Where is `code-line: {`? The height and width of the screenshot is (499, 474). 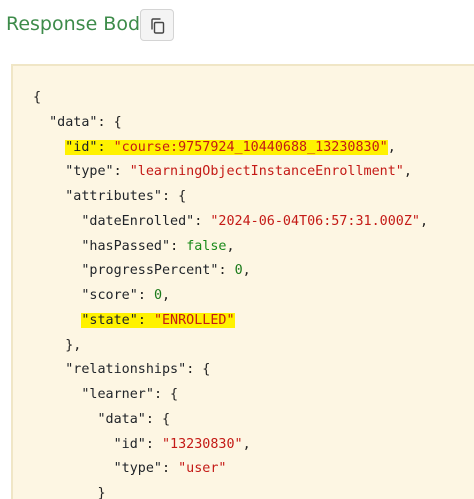
code-line: { is located at coordinates (230, 98).